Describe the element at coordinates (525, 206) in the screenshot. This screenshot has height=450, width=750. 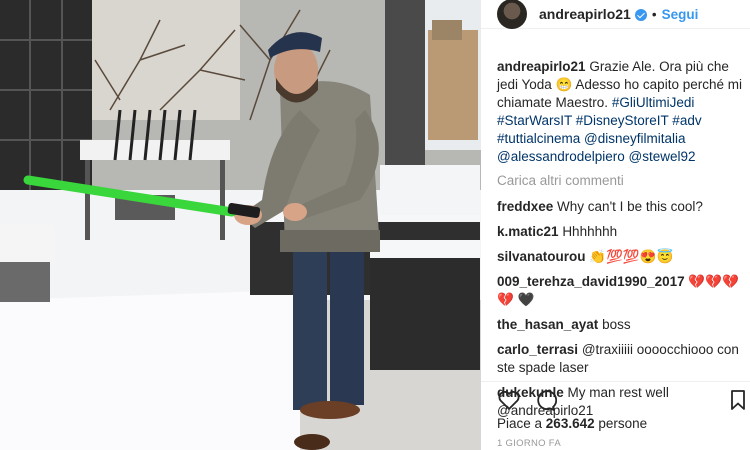
I see `comment-username: freddxee` at that location.